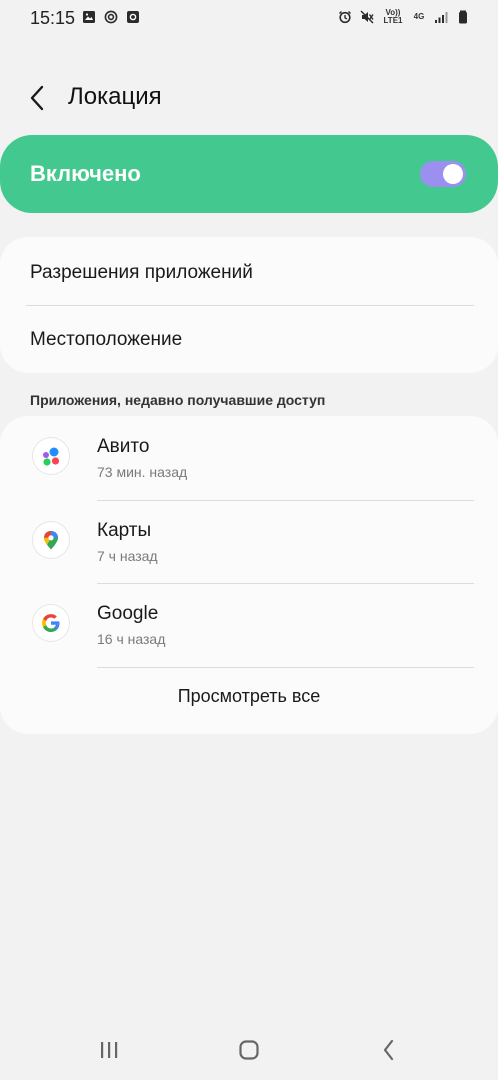 The width and height of the screenshot is (498, 1080). Describe the element at coordinates (123, 446) in the screenshot. I see `app-name: Авито` at that location.